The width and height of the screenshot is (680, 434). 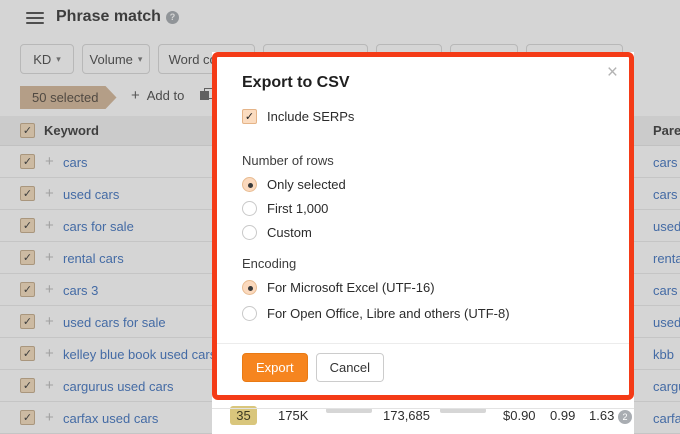 I want to click on include-serps-option: ✓ Include SERPs, so click(x=298, y=116).